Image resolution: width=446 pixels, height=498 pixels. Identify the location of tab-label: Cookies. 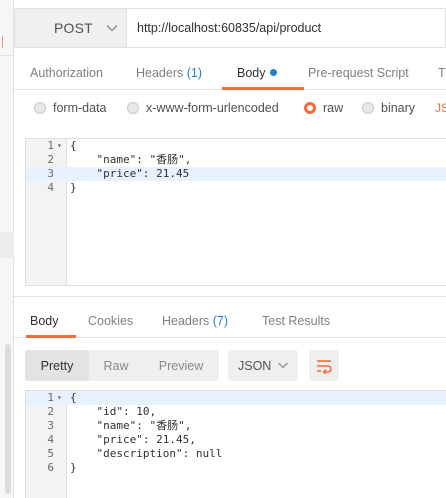
(111, 321).